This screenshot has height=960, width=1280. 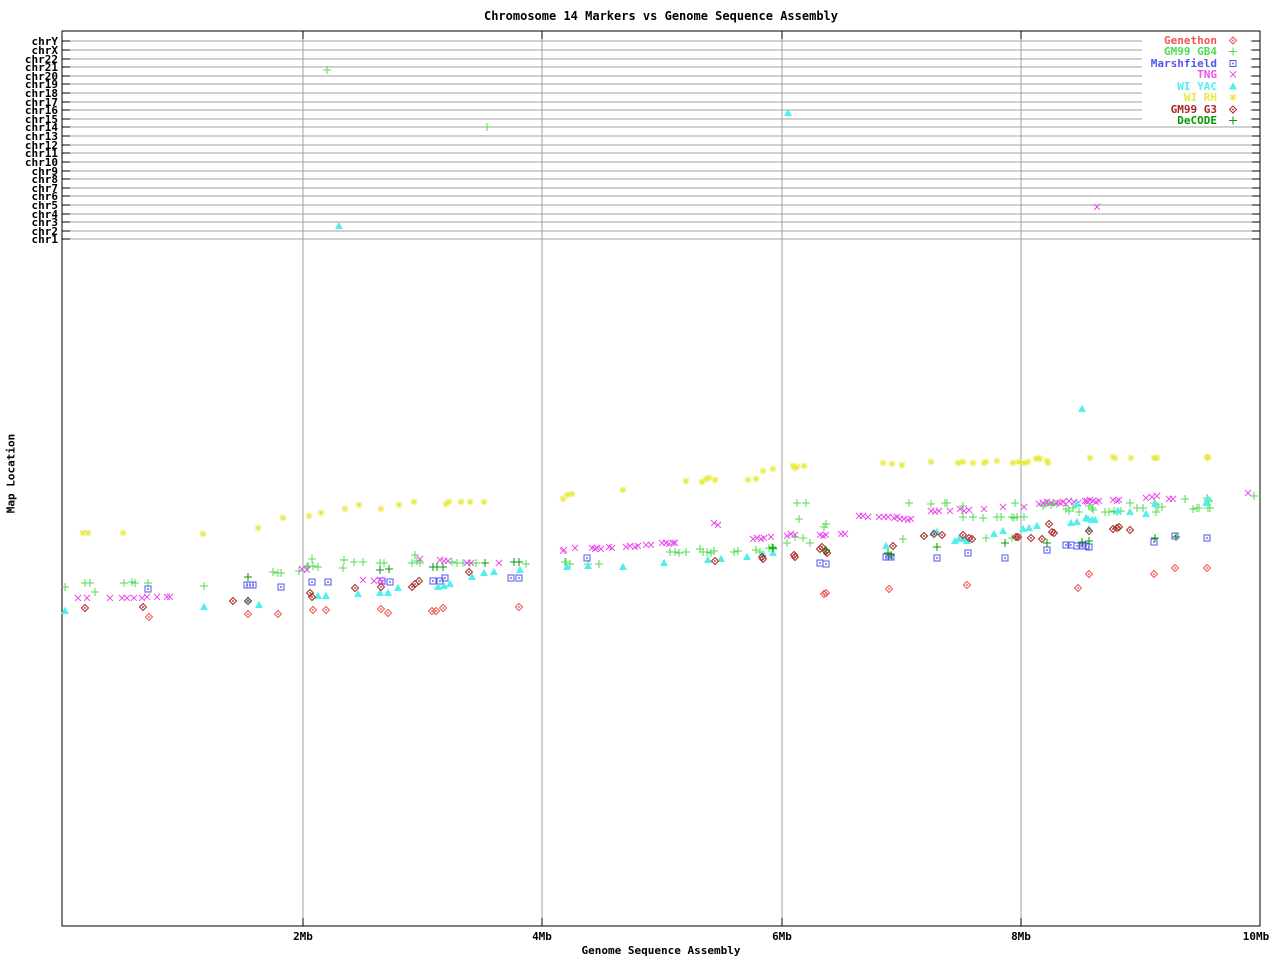 I want to click on series-genethon, so click(x=678, y=592).